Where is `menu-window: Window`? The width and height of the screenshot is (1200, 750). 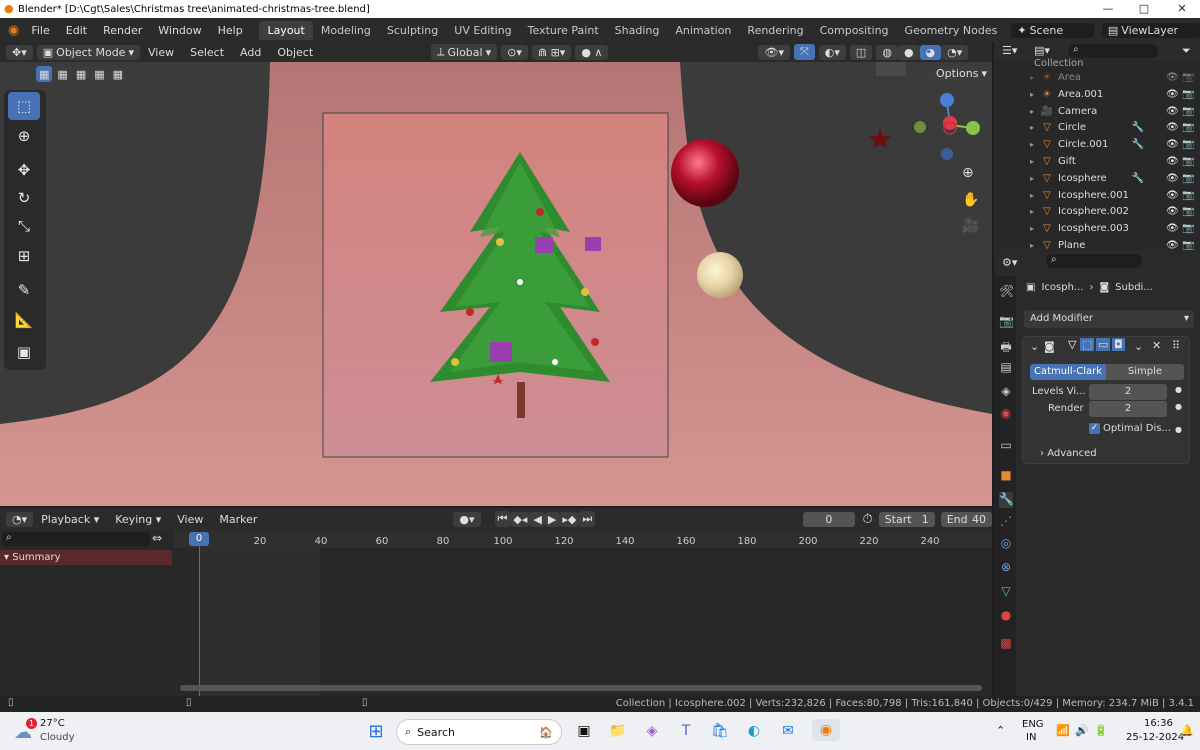 menu-window: Window is located at coordinates (179, 30).